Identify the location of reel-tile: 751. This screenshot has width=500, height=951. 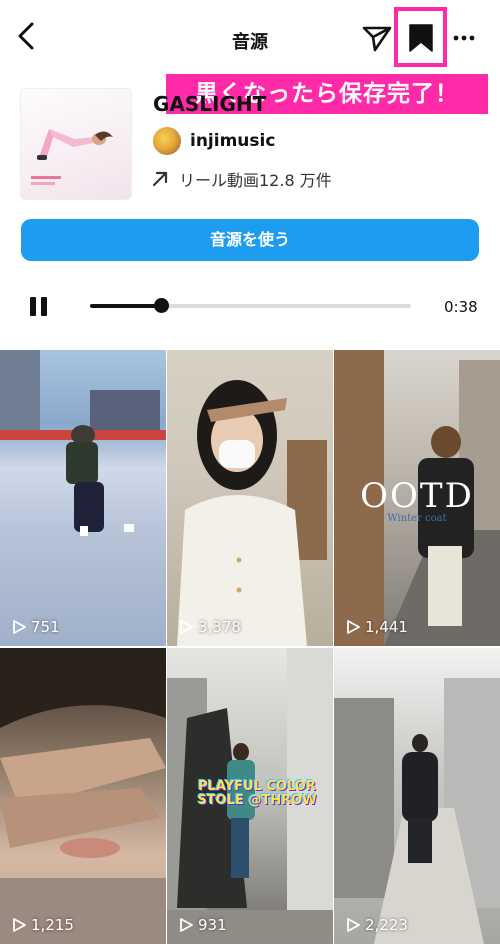
(83, 498).